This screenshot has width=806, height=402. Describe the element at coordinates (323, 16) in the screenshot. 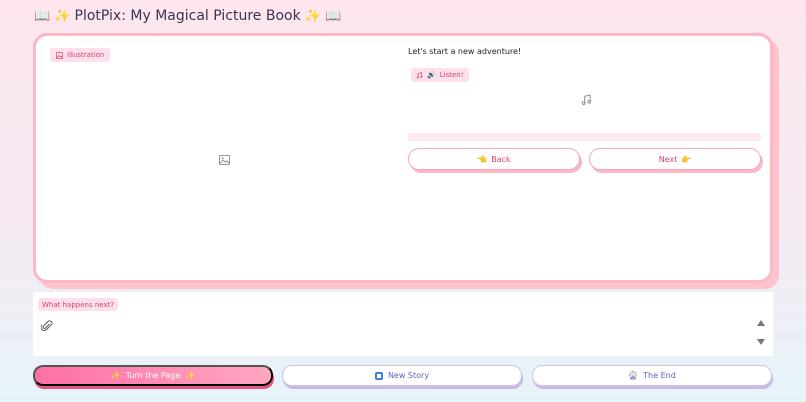

I see `title-emoji-right: ✨ 📖` at that location.